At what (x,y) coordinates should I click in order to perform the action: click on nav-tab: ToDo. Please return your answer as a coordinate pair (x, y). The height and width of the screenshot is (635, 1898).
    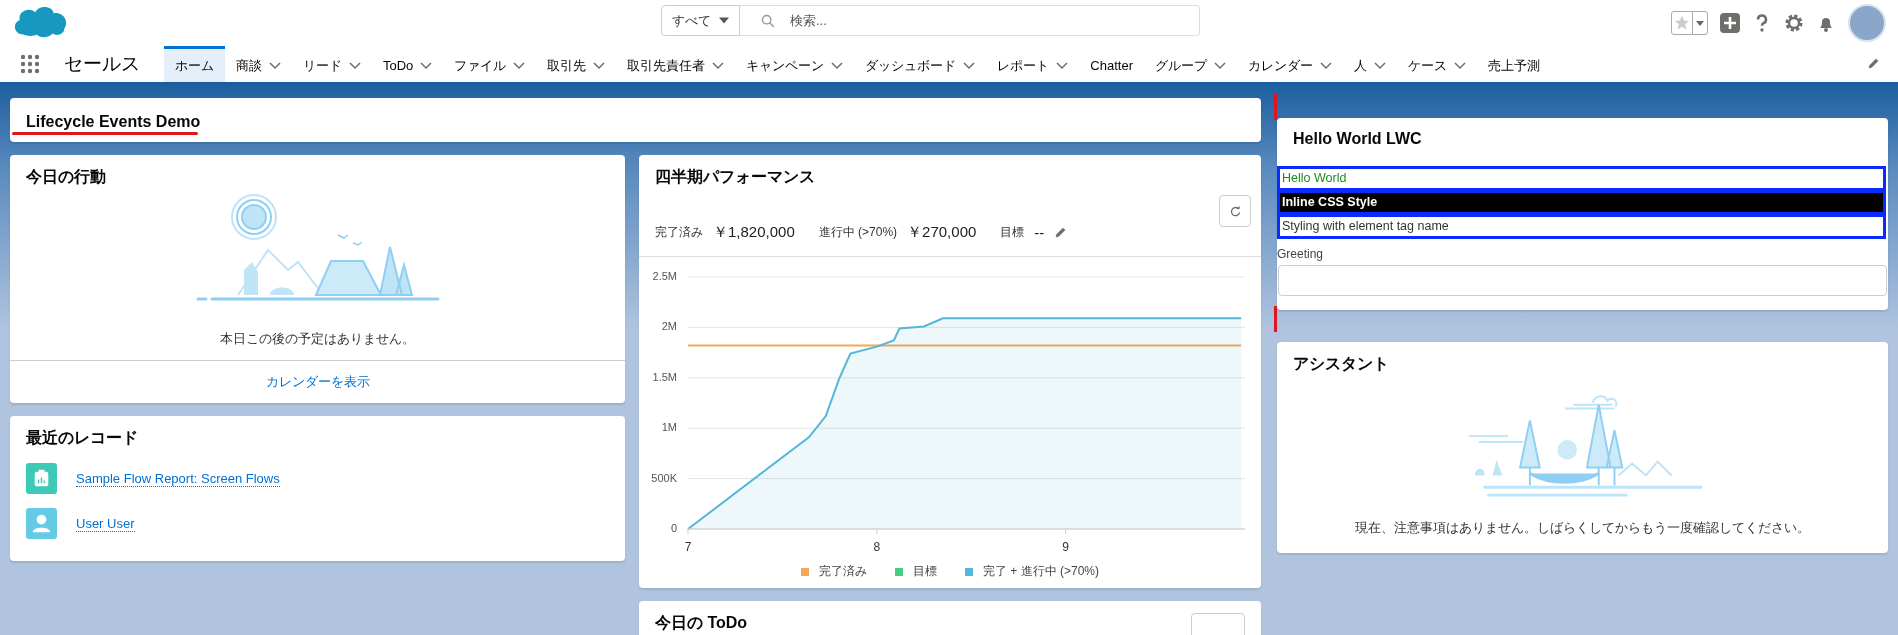
    Looking at the image, I should click on (408, 64).